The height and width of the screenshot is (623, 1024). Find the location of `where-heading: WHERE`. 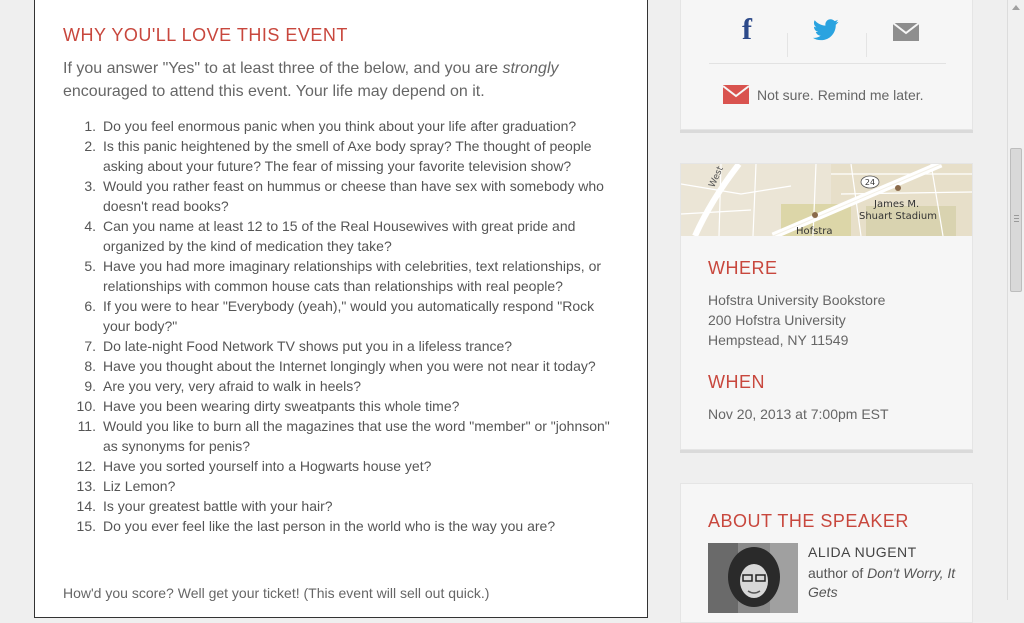

where-heading: WHERE is located at coordinates (743, 268).